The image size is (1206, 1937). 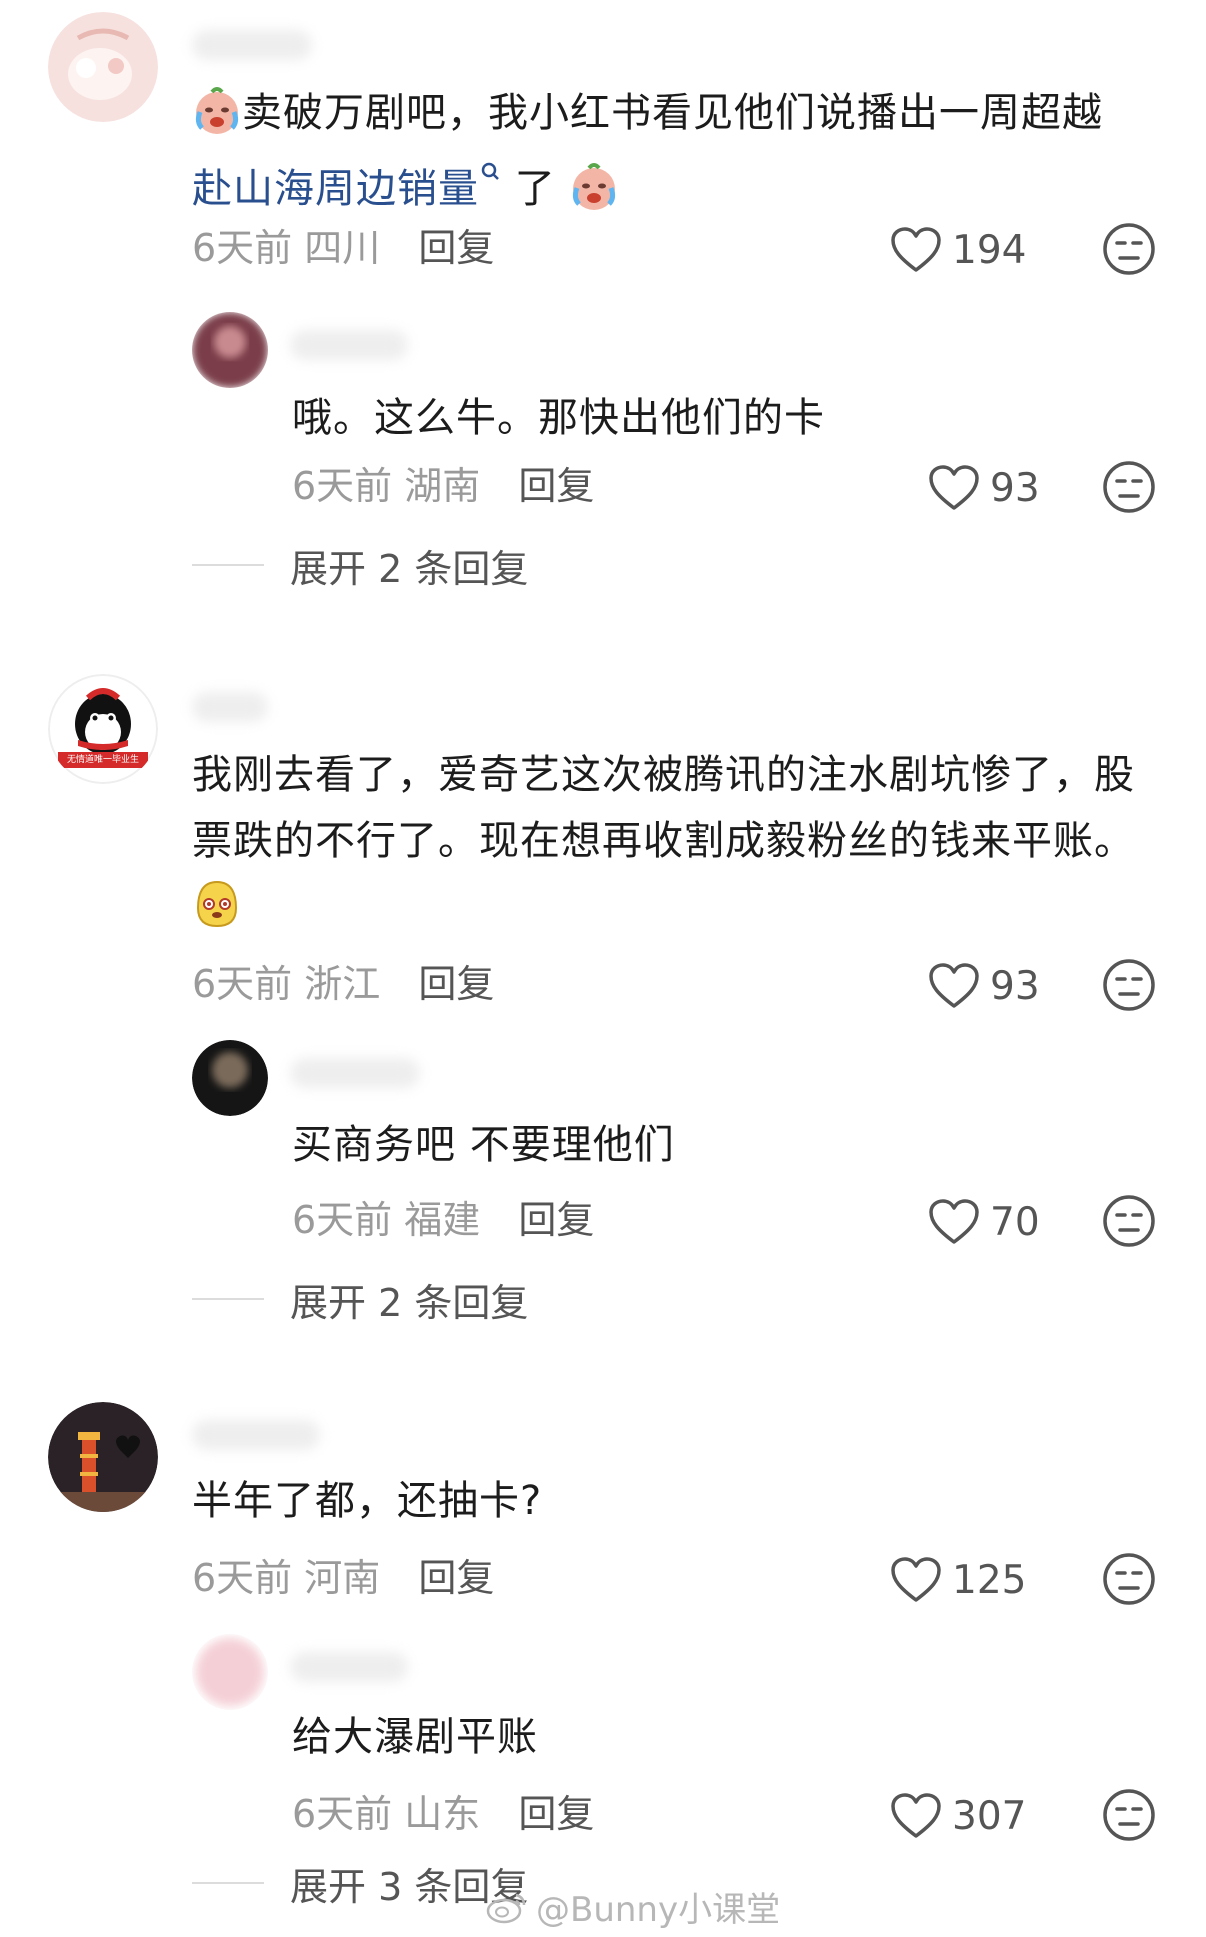 I want to click on like-count: 307, so click(x=989, y=1816).